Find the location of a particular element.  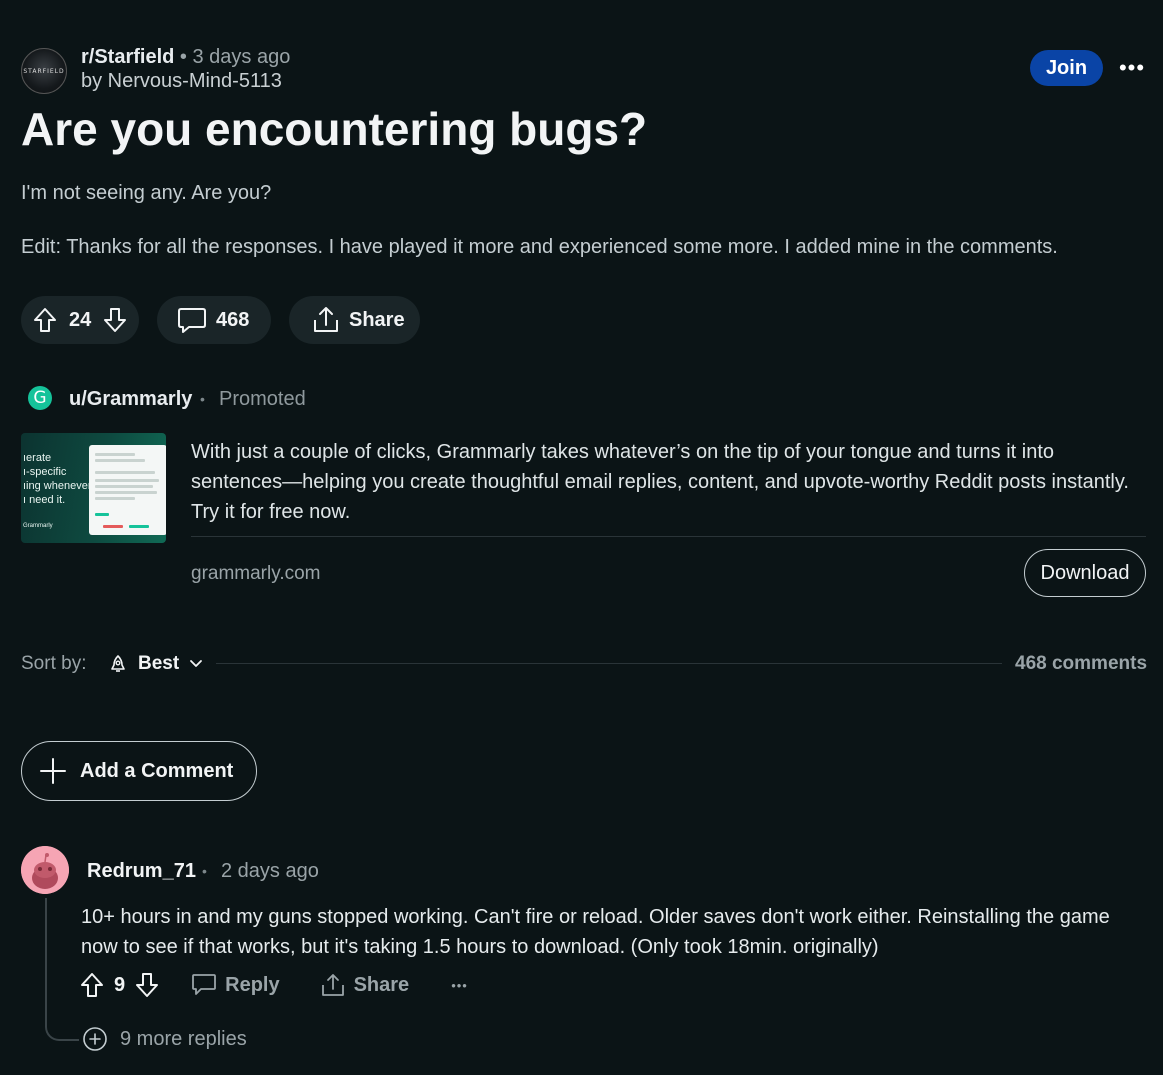

add-comment-label: Add a Comment is located at coordinates (157, 770).